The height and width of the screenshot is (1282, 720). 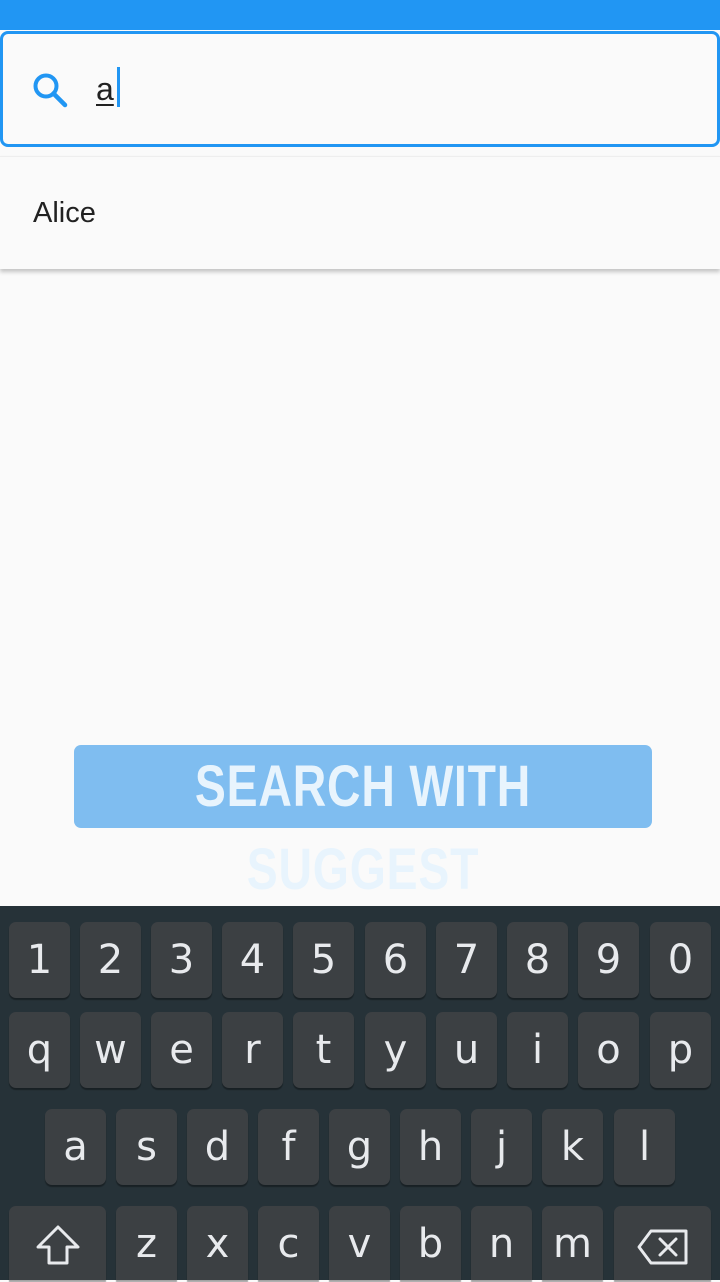 I want to click on key-p: p, so click(x=680, y=1050).